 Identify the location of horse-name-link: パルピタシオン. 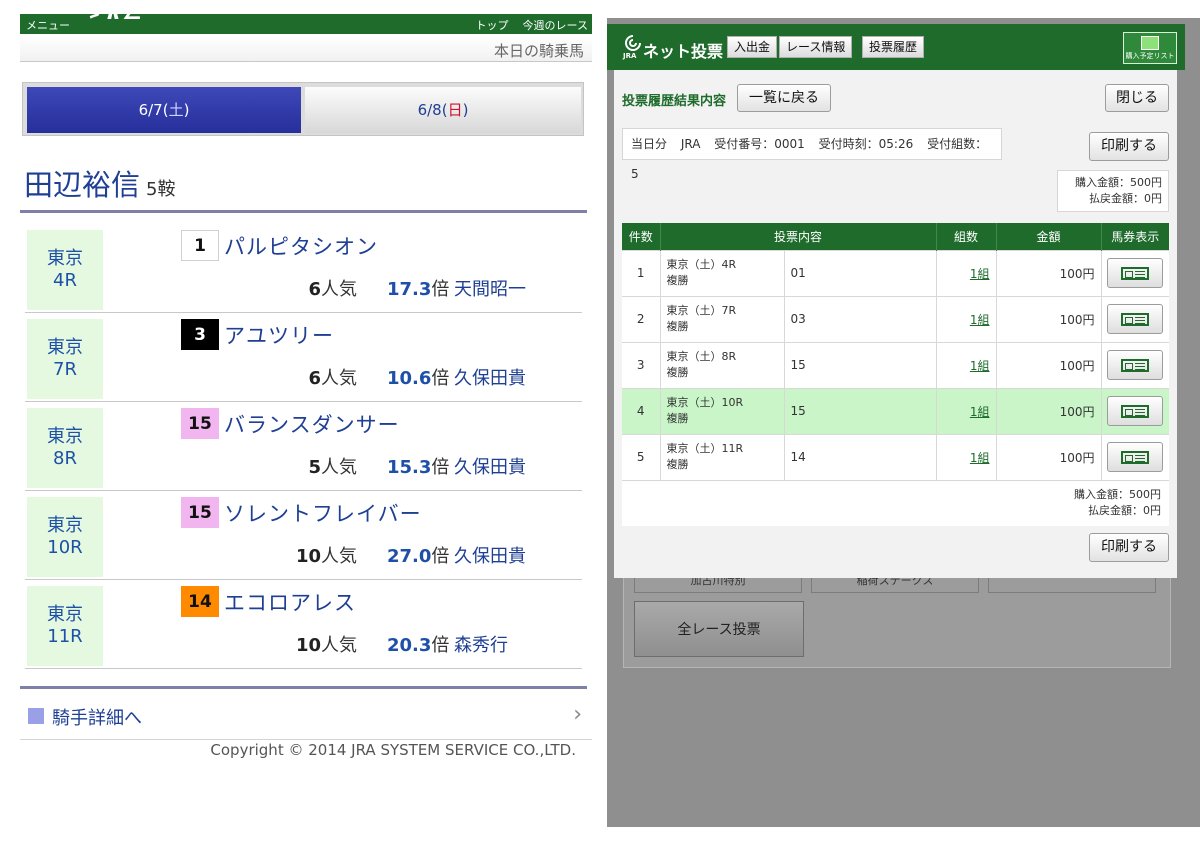
(301, 246).